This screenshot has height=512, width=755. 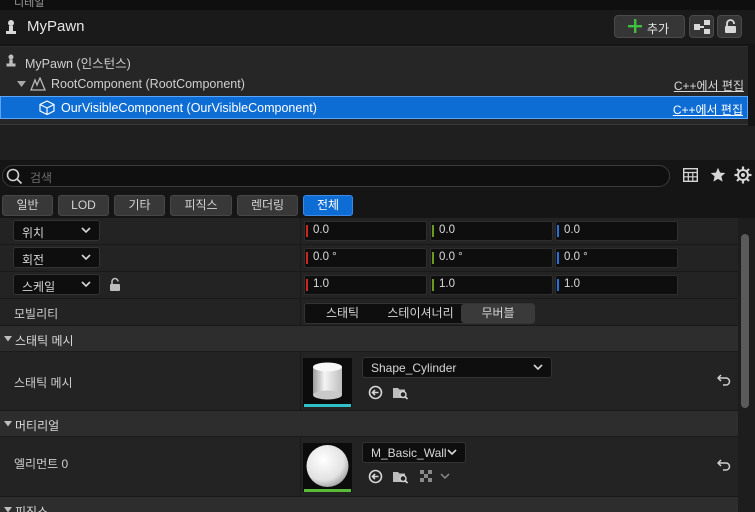 What do you see at coordinates (377, 206) in the screenshot?
I see `category-tabs: 일반 LOD 기타 피직스 렌더링 전체` at bounding box center [377, 206].